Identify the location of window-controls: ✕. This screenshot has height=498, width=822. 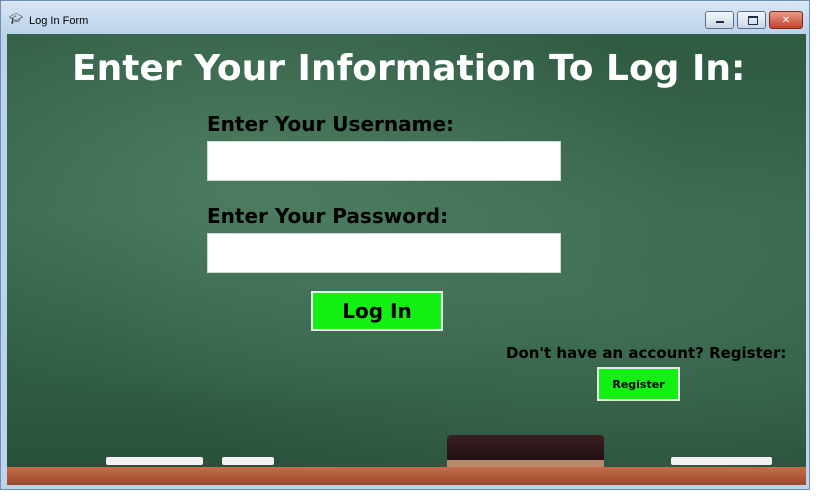
(752, 20).